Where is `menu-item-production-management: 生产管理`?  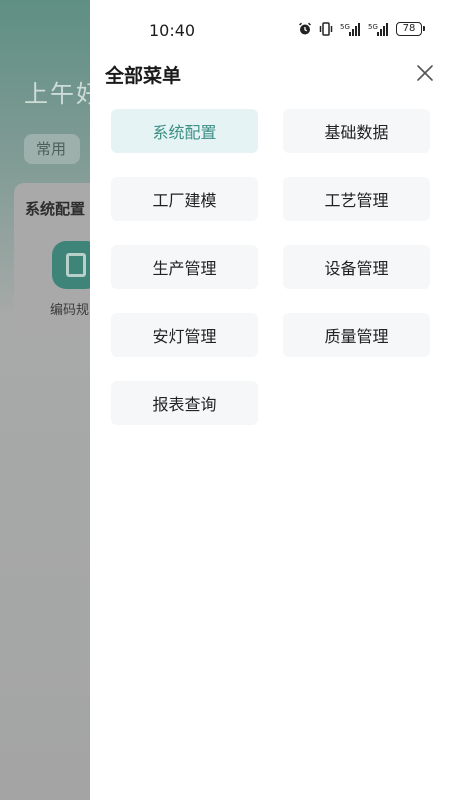
menu-item-production-management: 生产管理 is located at coordinates (184, 267).